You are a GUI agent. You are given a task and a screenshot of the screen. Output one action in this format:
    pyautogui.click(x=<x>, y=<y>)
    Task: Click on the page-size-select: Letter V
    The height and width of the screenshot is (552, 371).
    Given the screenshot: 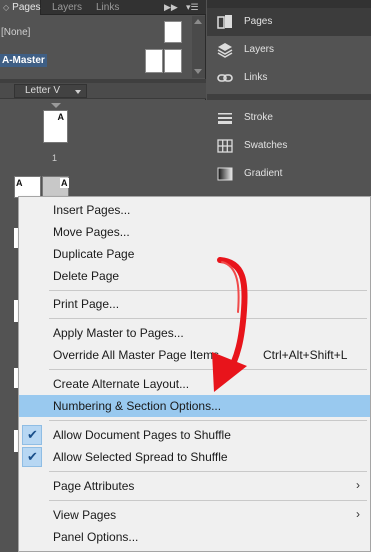 What is the action you would take?
    pyautogui.click(x=50, y=91)
    